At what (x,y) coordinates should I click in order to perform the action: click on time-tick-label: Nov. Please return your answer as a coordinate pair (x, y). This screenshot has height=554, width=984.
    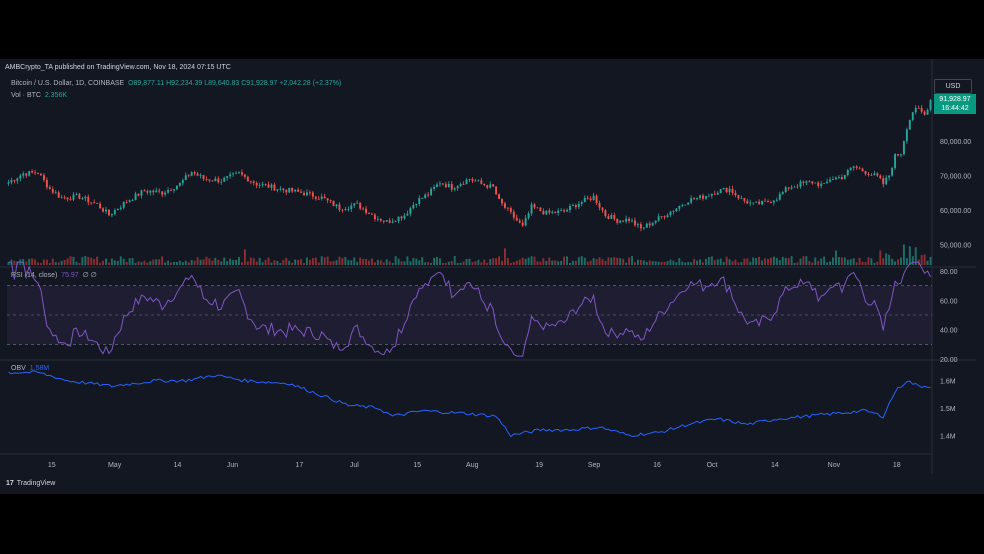
    Looking at the image, I should click on (834, 465).